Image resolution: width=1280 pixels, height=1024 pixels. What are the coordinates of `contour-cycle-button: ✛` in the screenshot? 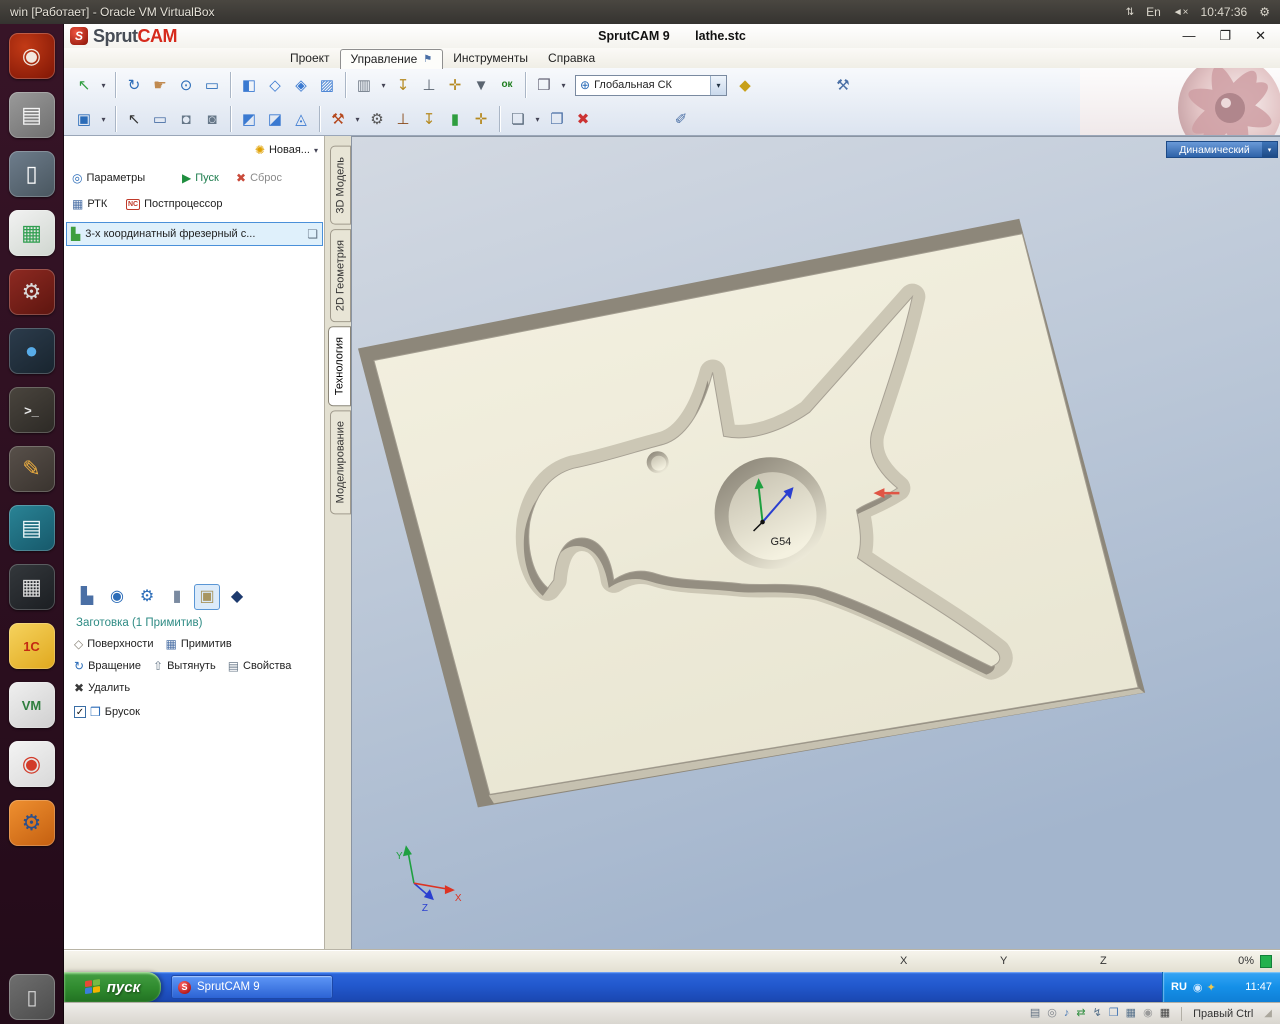 It's located at (455, 85).